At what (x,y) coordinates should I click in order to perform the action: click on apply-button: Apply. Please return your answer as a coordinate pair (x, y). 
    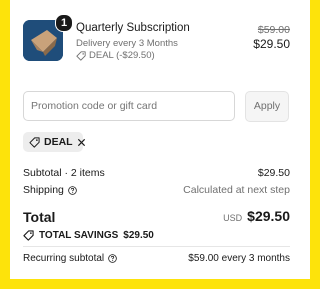
    Looking at the image, I should click on (267, 106).